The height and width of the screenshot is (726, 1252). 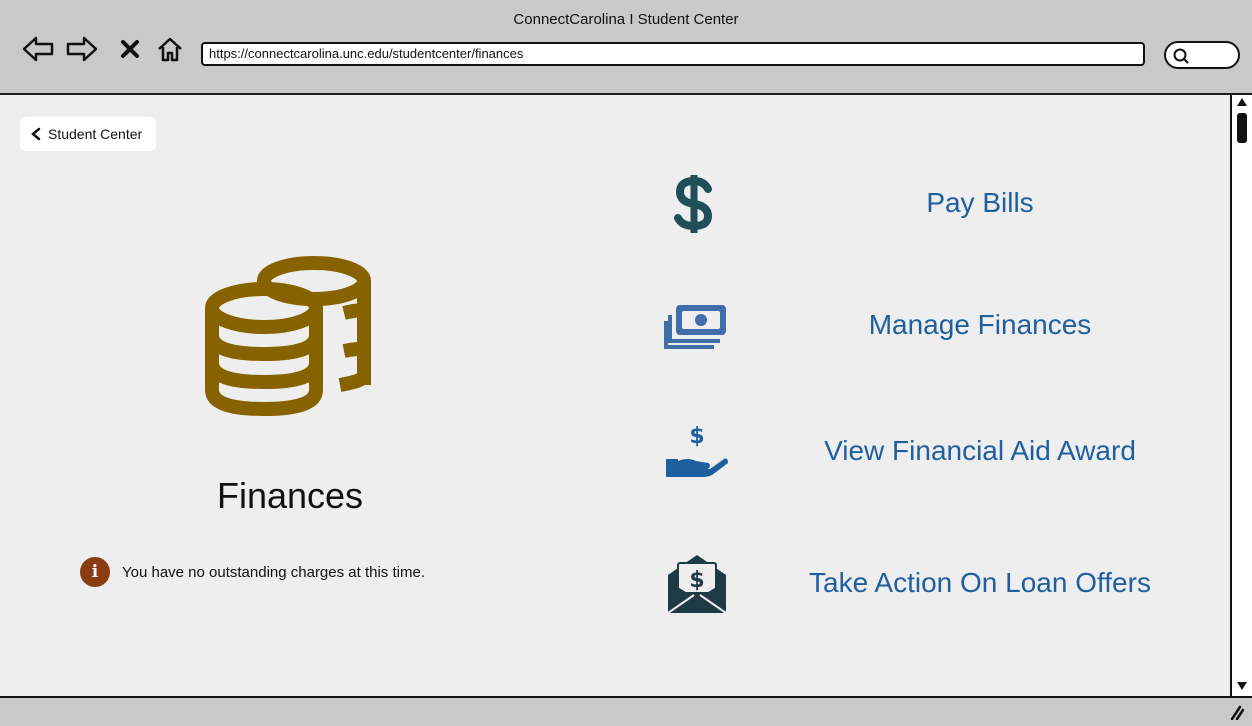 What do you see at coordinates (36, 134) in the screenshot?
I see `chevron-left-icon` at bounding box center [36, 134].